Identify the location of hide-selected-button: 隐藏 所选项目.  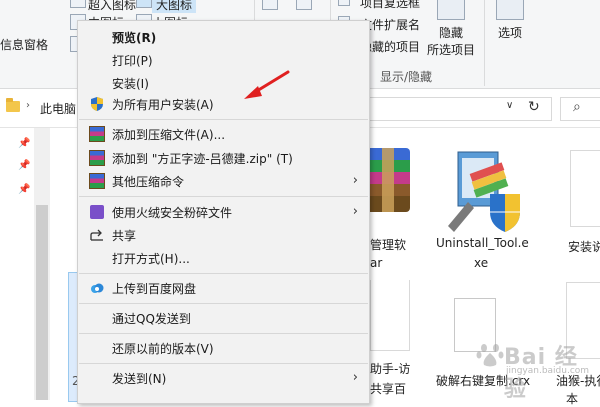
(451, 29).